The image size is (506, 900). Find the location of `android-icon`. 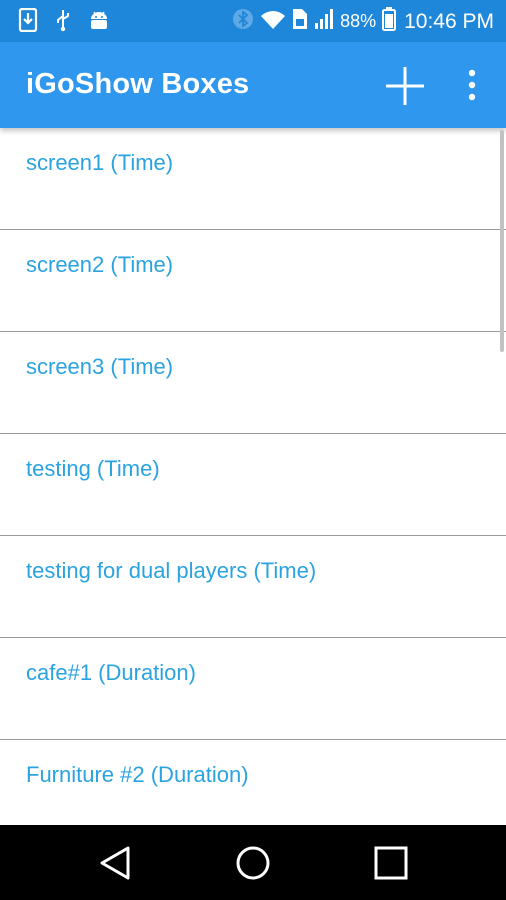

android-icon is located at coordinates (99, 22).